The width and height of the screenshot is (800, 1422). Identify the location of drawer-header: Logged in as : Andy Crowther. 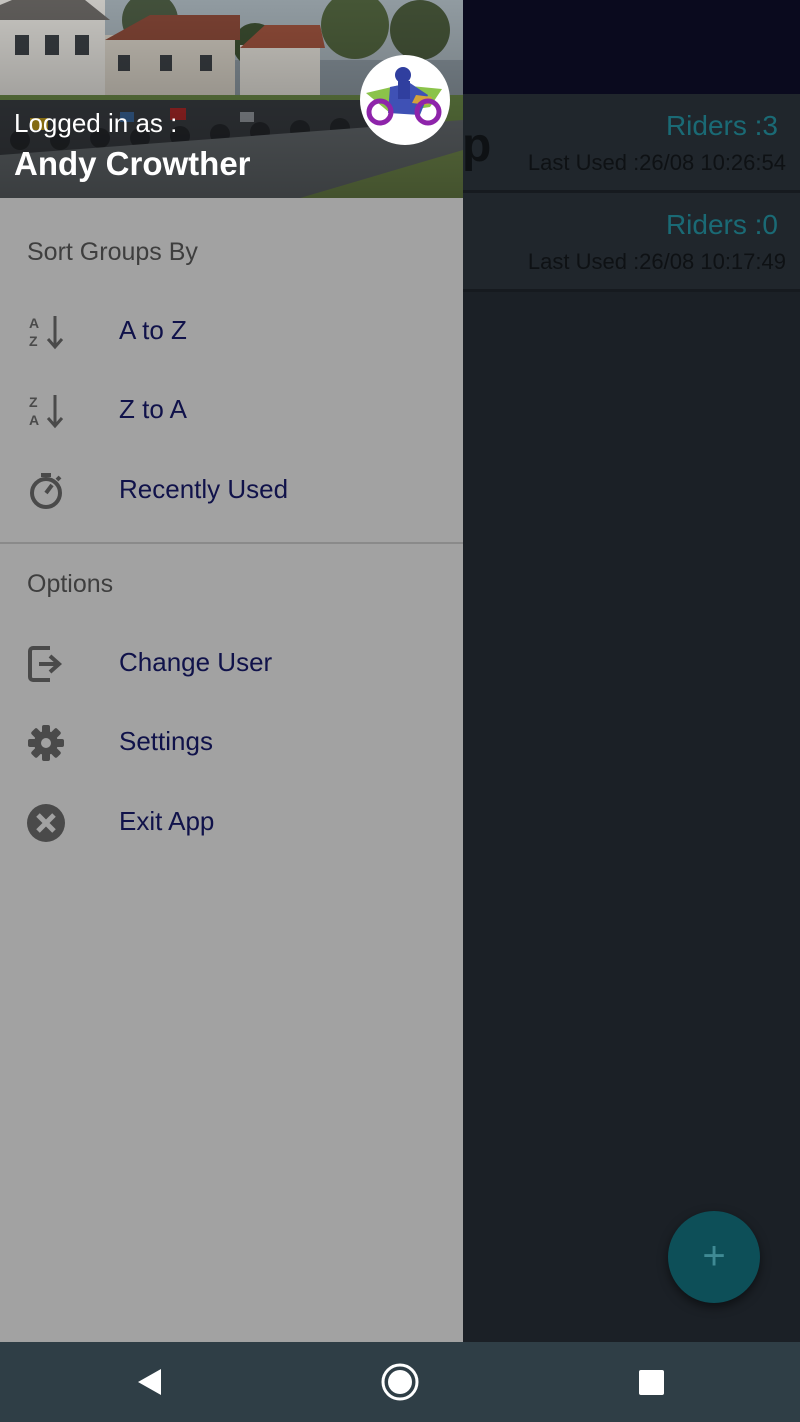
(231, 99).